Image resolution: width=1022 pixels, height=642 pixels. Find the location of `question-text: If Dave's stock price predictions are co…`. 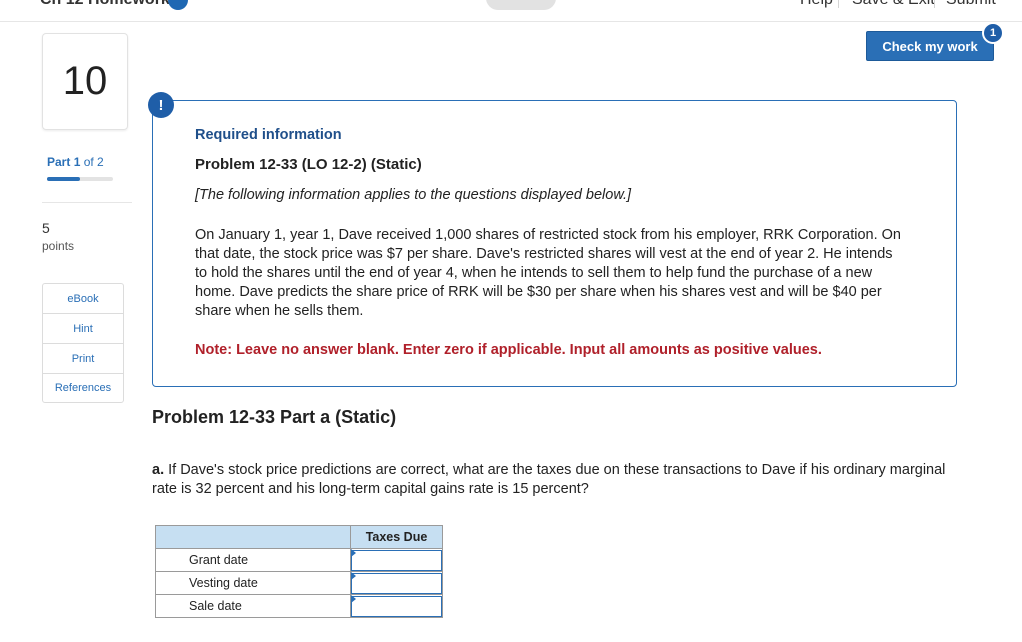

question-text: If Dave's stock price predictions are co… is located at coordinates (549, 479).